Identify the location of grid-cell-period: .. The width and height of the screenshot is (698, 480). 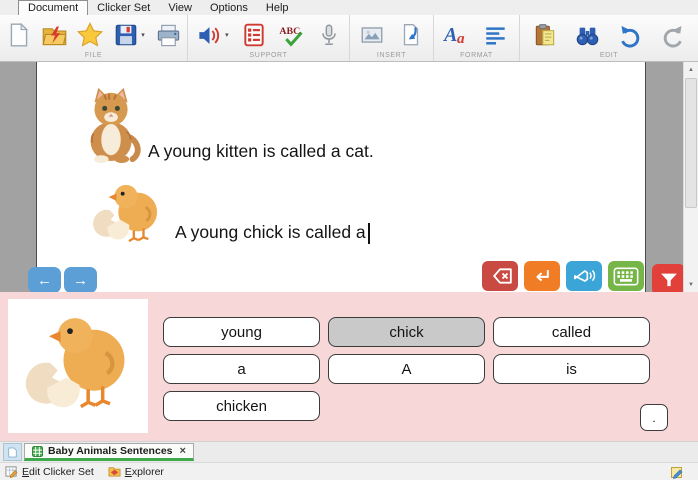
(654, 417).